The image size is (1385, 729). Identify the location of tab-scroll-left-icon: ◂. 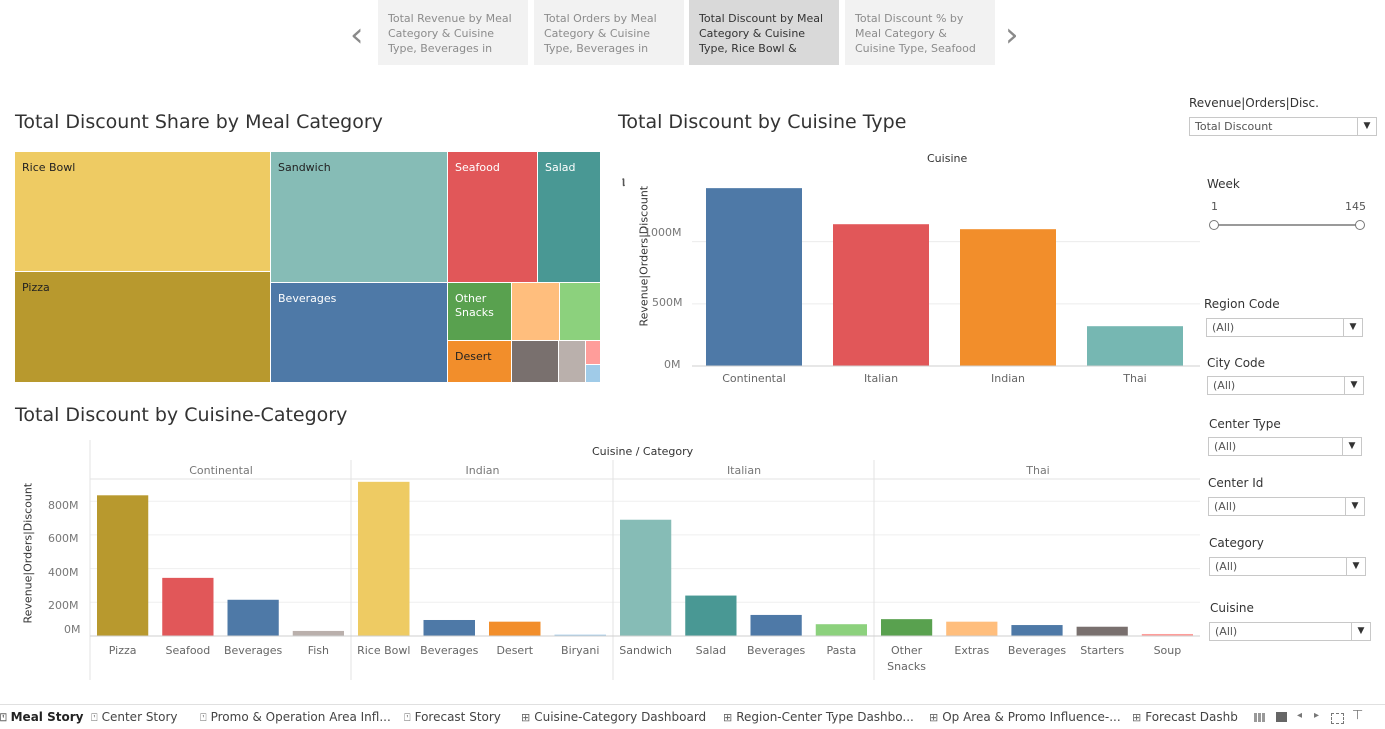
(1299, 715).